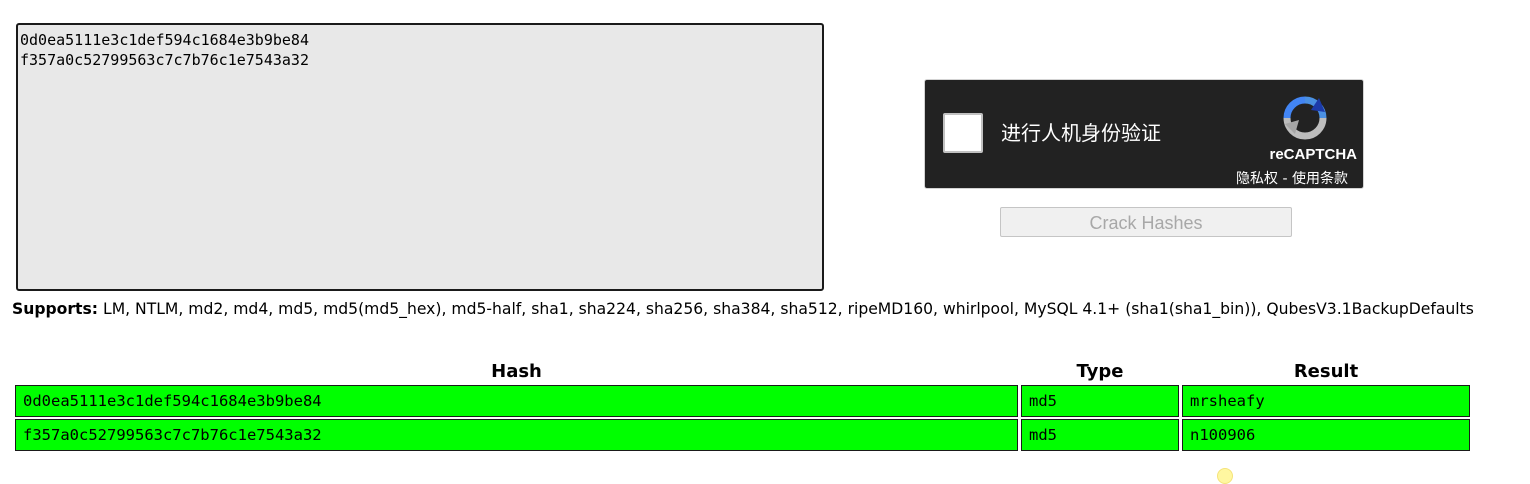 Image resolution: width=1530 pixels, height=484 pixels. I want to click on cursor-highlight, so click(1225, 476).